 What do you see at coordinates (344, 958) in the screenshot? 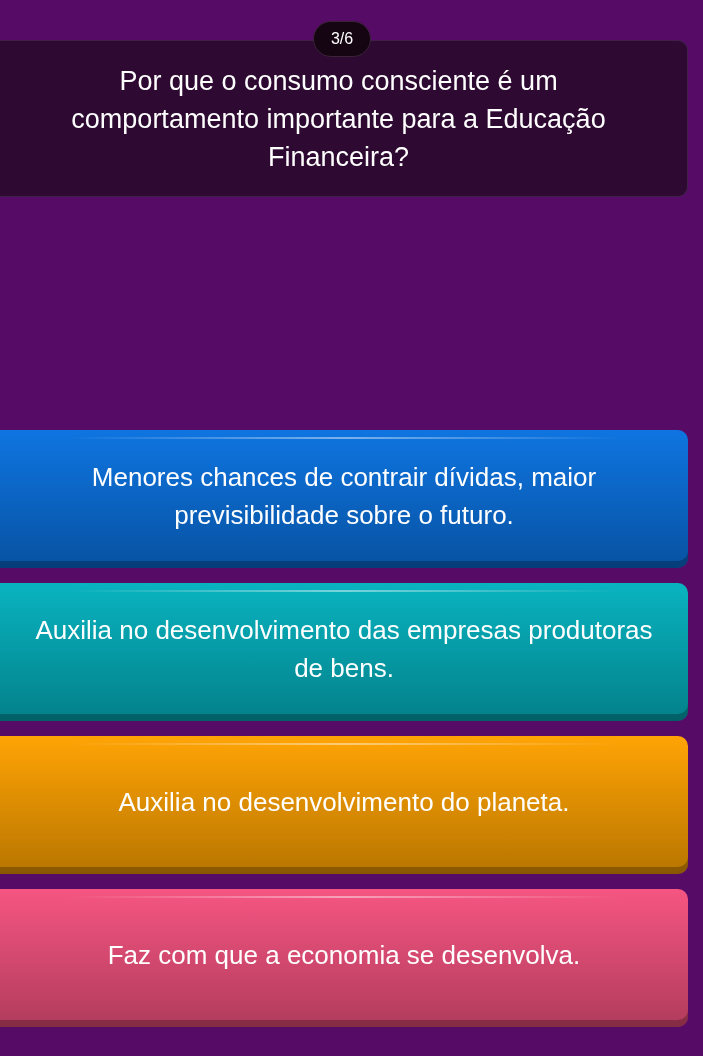
I see `answer-option: Faz com que a economia se desenvolva.` at bounding box center [344, 958].